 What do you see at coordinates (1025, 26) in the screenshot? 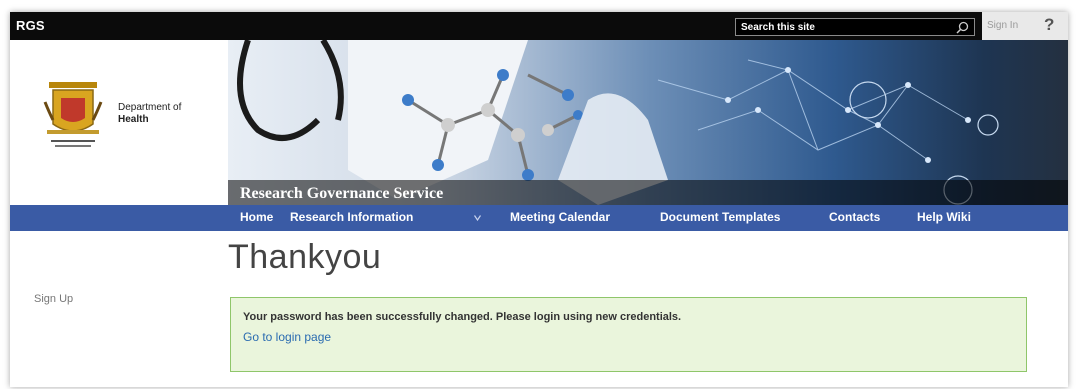
I see `signin-area: Sign In ?` at bounding box center [1025, 26].